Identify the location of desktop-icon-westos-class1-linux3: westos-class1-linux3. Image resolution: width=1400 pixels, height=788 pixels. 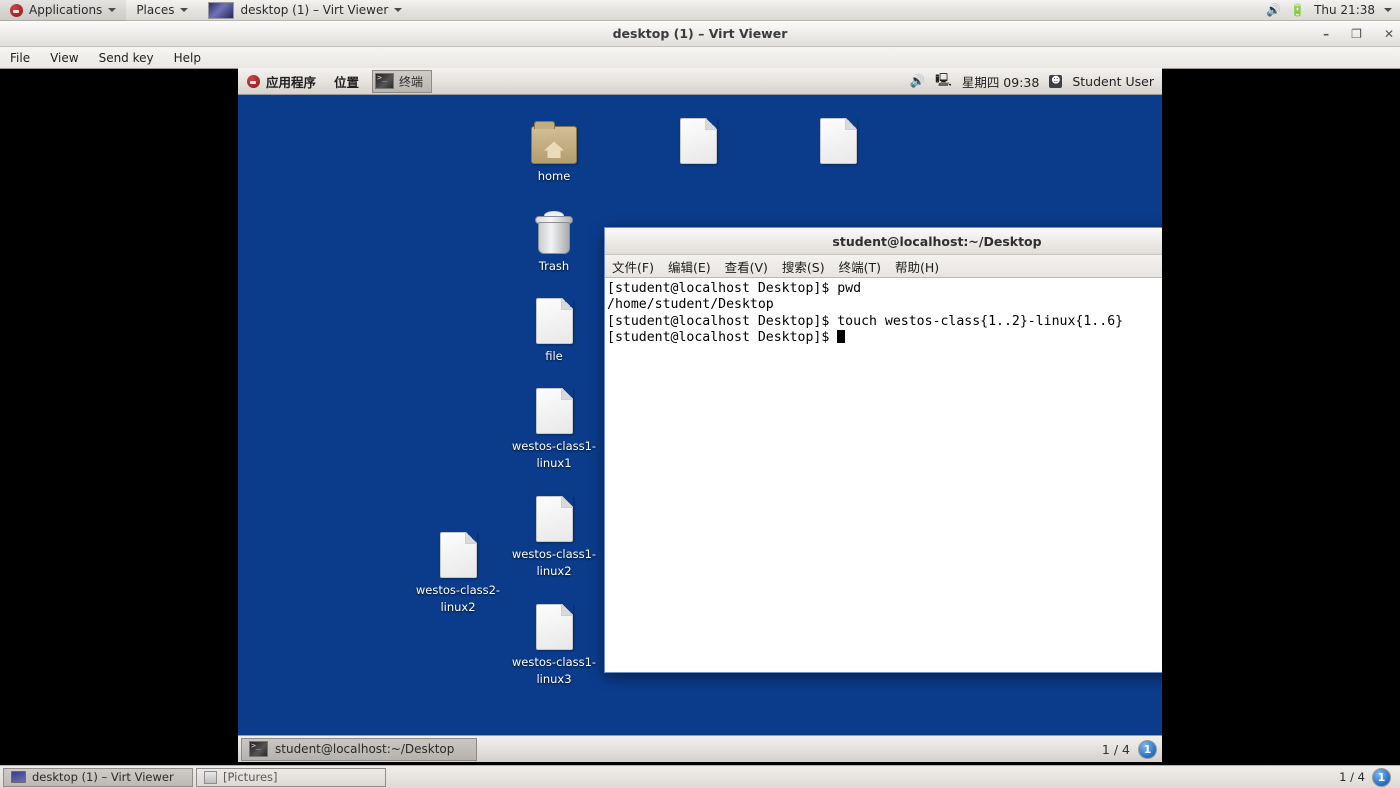
(554, 645).